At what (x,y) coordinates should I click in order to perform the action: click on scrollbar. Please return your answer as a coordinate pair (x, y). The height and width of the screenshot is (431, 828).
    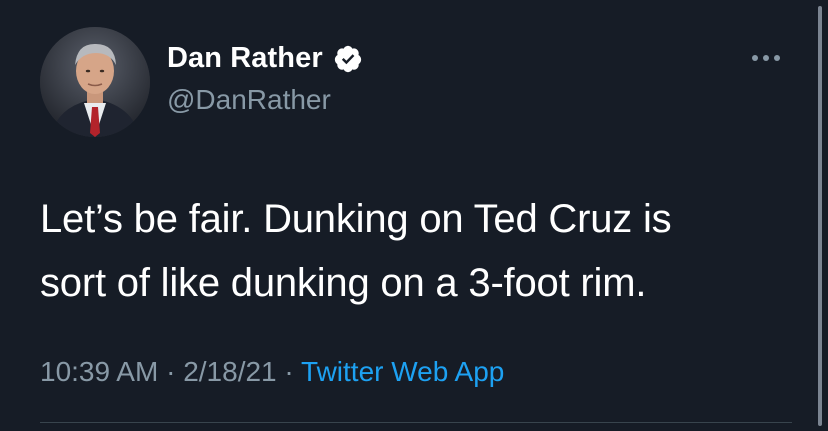
    Looking at the image, I should click on (820, 216).